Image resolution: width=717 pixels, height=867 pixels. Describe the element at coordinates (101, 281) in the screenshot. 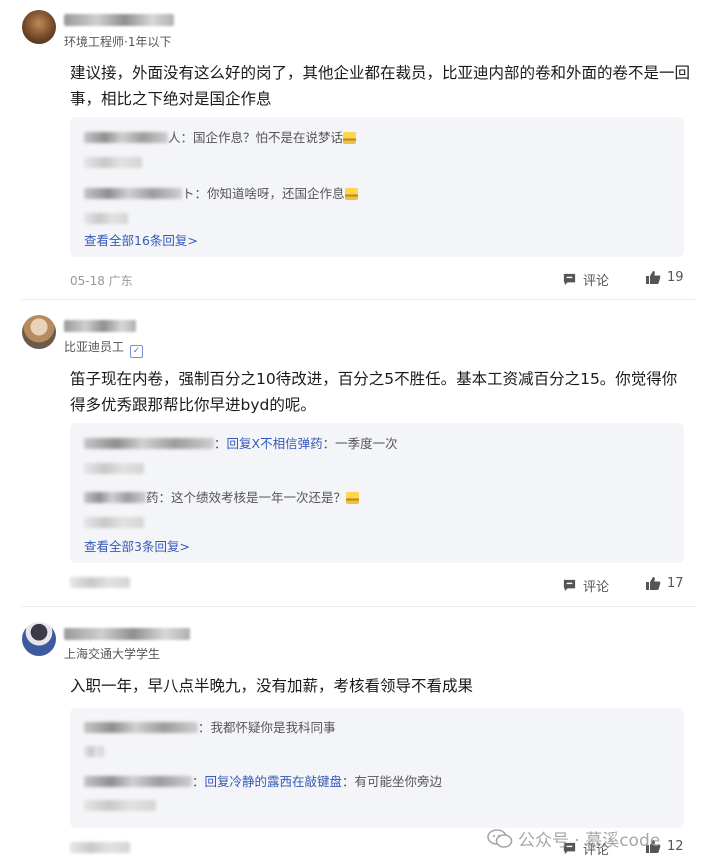

I see `post-date-location: 05-18 广东` at that location.